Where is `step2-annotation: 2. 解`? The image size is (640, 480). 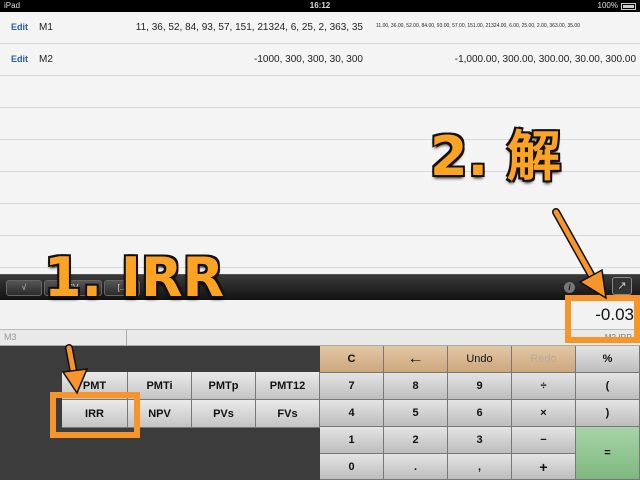 step2-annotation: 2. 解 is located at coordinates (495, 156).